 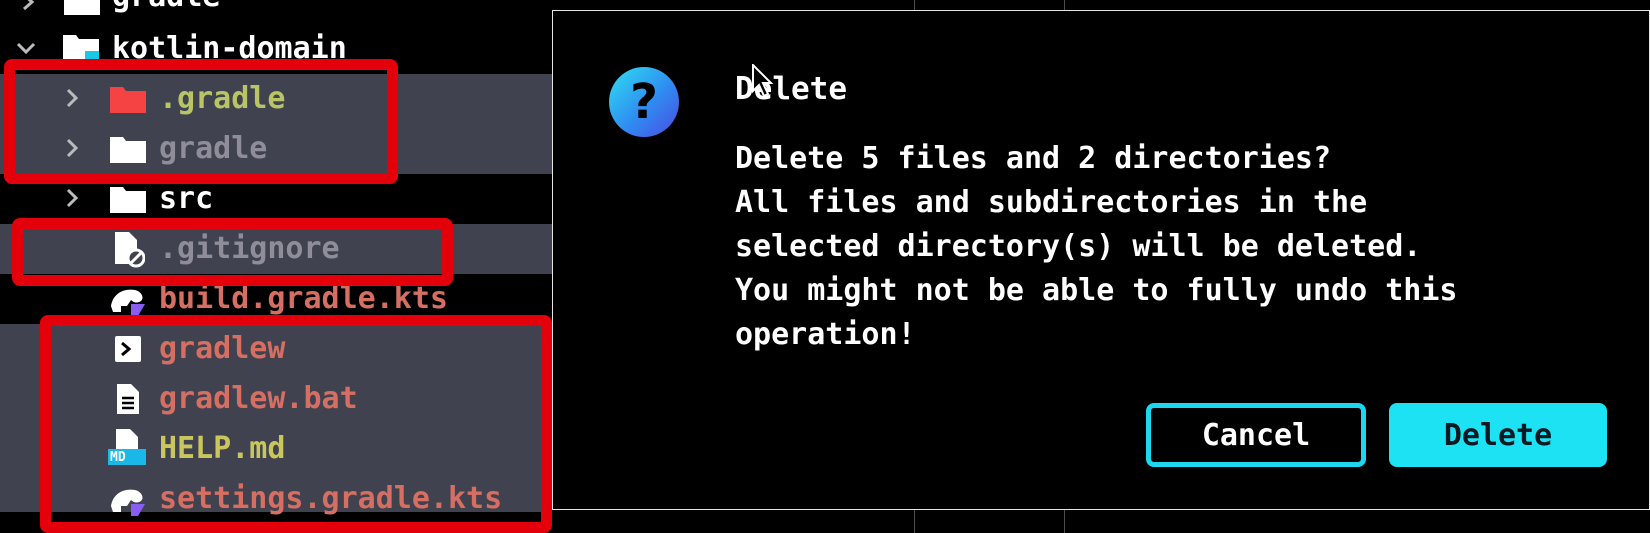 What do you see at coordinates (1256, 435) in the screenshot?
I see `cancel-button: Cancel` at bounding box center [1256, 435].